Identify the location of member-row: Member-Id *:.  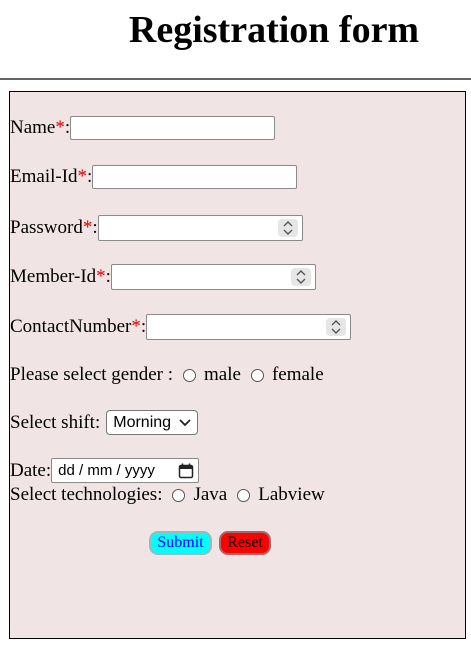
(163, 277).